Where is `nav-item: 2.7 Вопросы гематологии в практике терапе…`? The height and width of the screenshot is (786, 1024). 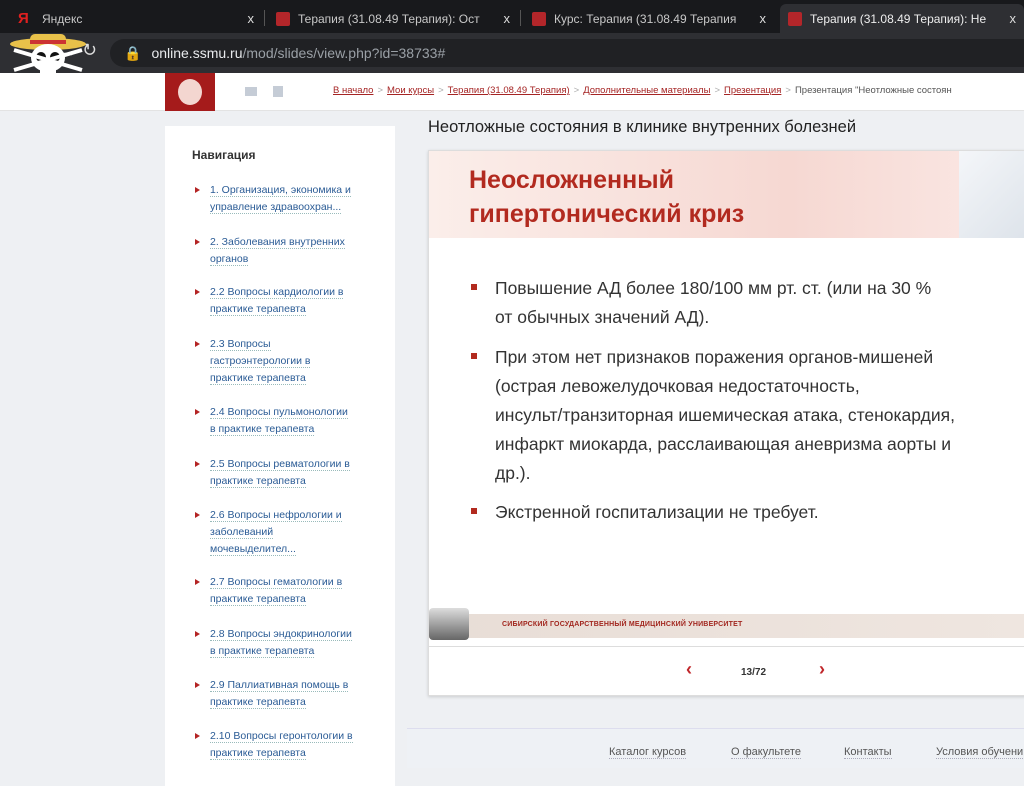
nav-item: 2.7 Вопросы гематологии в практике терапе… is located at coordinates (283, 591).